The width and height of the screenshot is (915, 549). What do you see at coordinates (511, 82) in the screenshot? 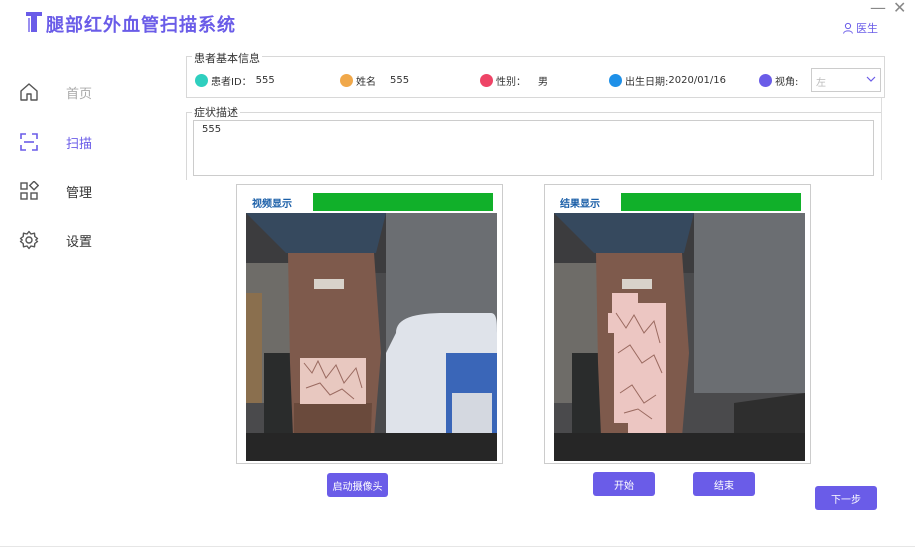
I see `patient-gender-label: 性别：` at bounding box center [511, 82].